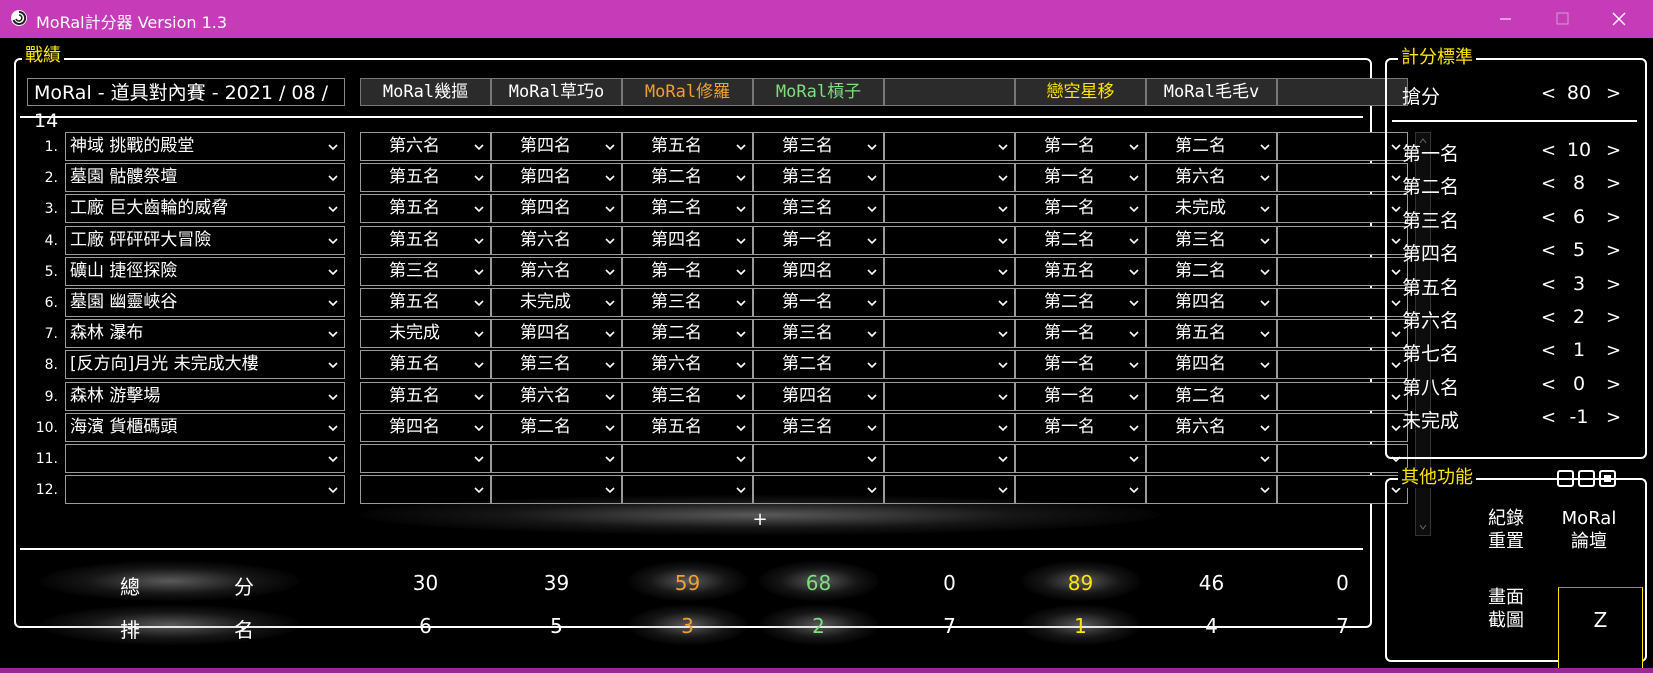 This screenshot has height=673, width=1653. What do you see at coordinates (205, 364) in the screenshot?
I see `map-select: [反方向]月光 未完成大樓` at bounding box center [205, 364].